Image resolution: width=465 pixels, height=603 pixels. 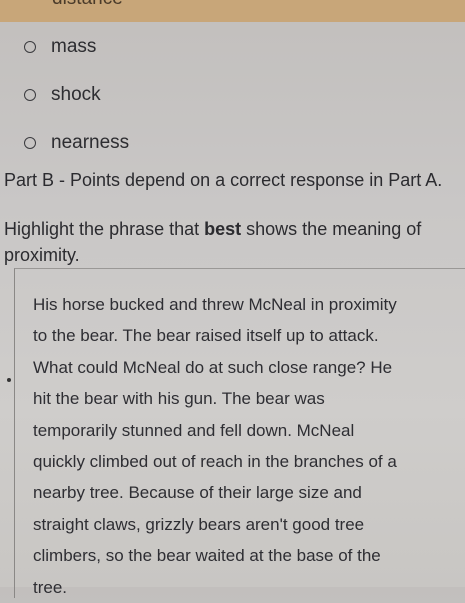 What do you see at coordinates (223, 229) in the screenshot?
I see `instruction-emphasis: best` at bounding box center [223, 229].